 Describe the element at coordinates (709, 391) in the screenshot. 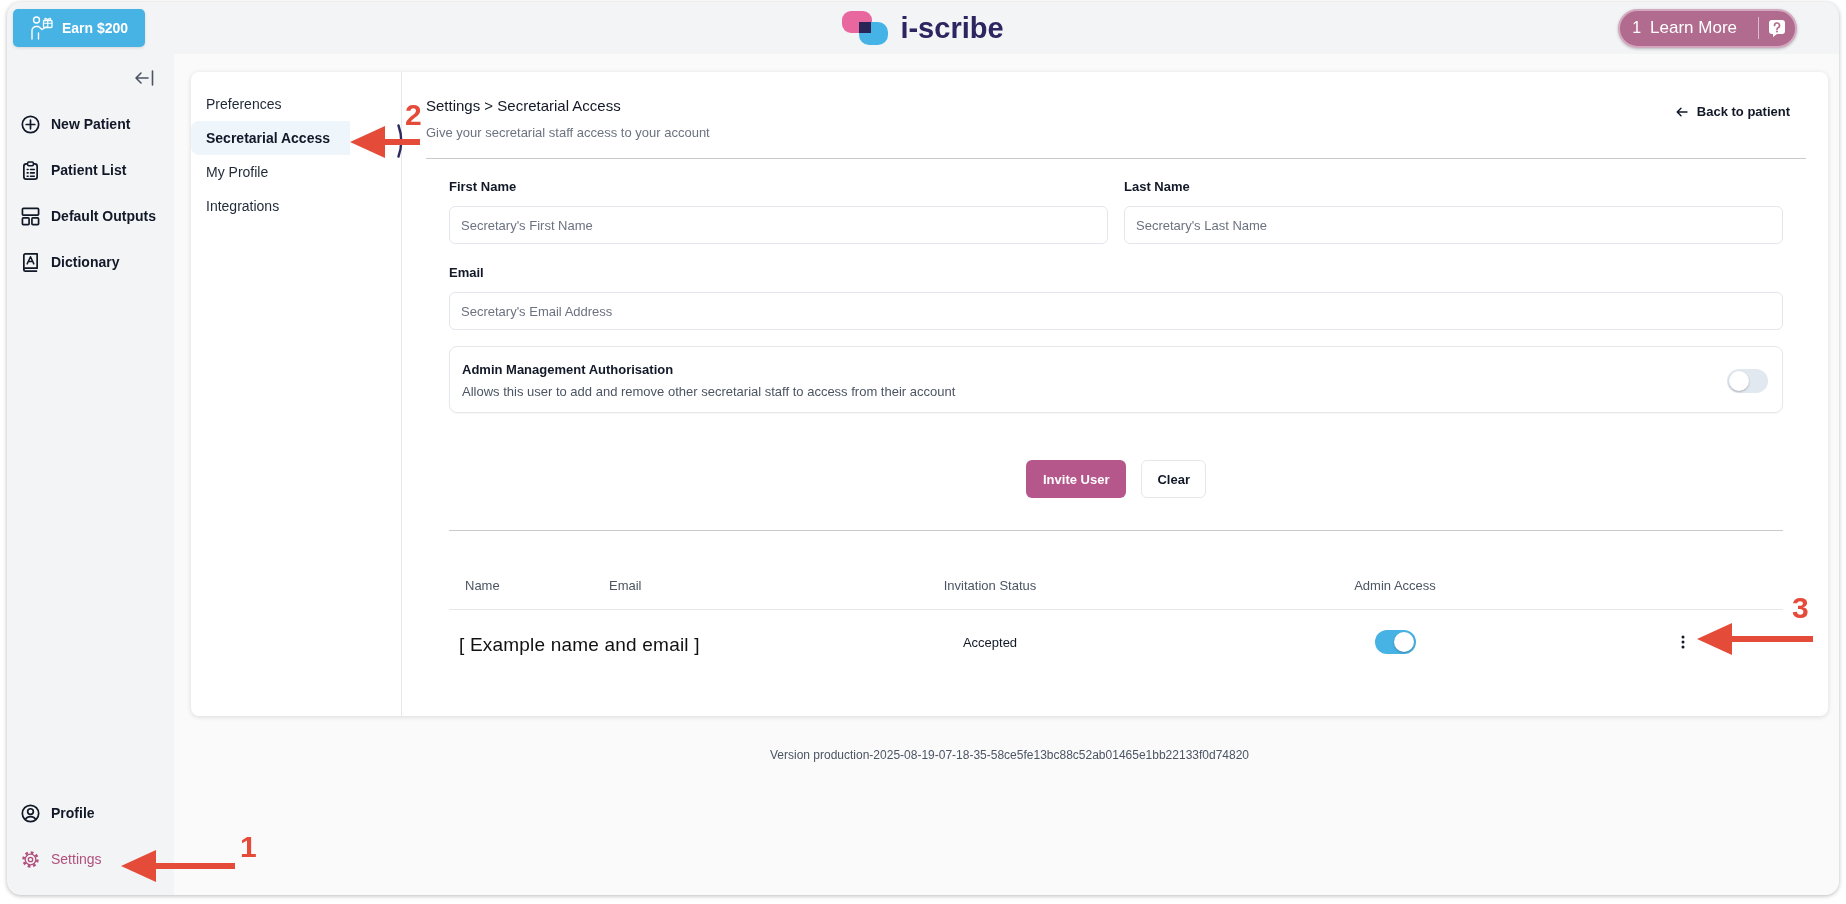

I see `option-description: Allows this user to add and remove other secretarial staff to access from their account` at that location.